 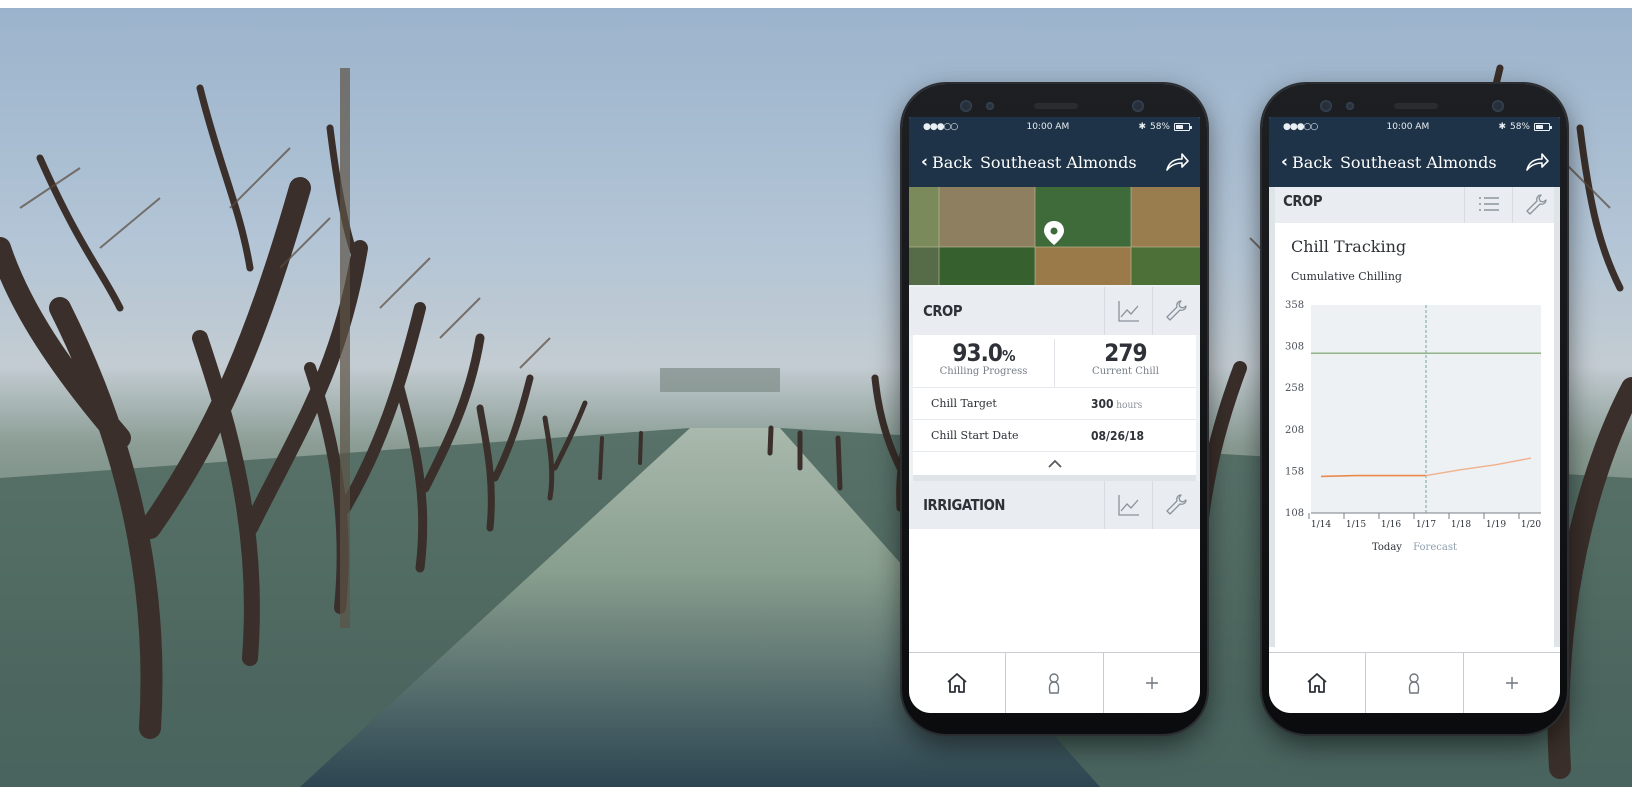 I want to click on chilling-progress-label: Chilling Progress, so click(x=983, y=371).